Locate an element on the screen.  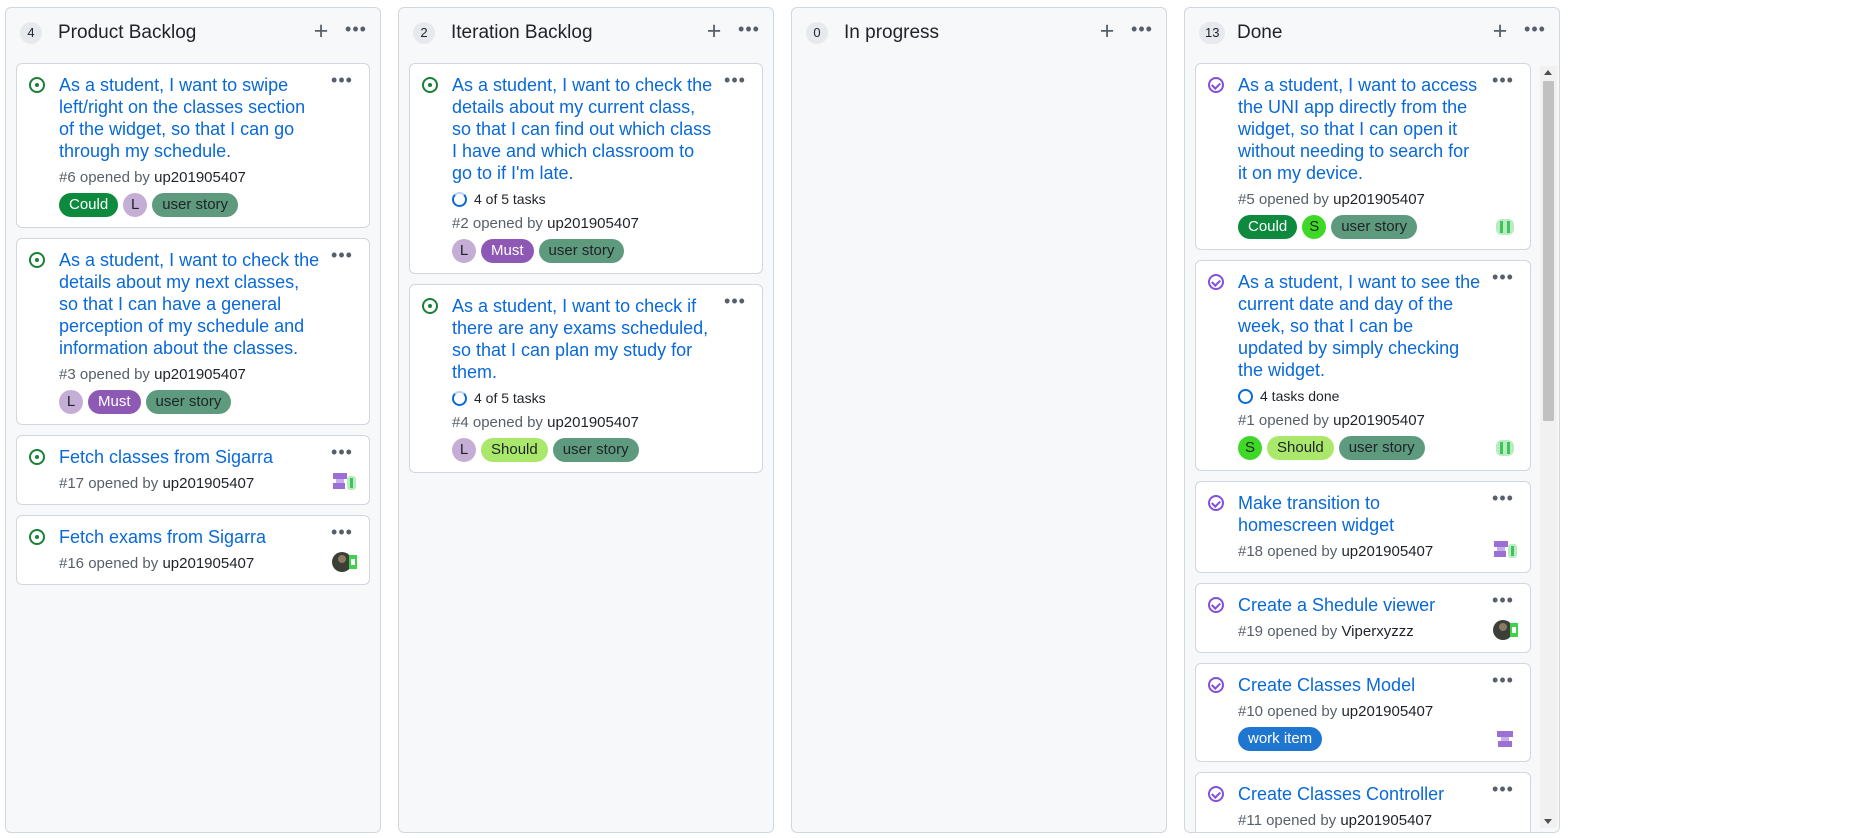
issue-title-link: Fetch classes from Sigarra is located at coordinates (190, 457).